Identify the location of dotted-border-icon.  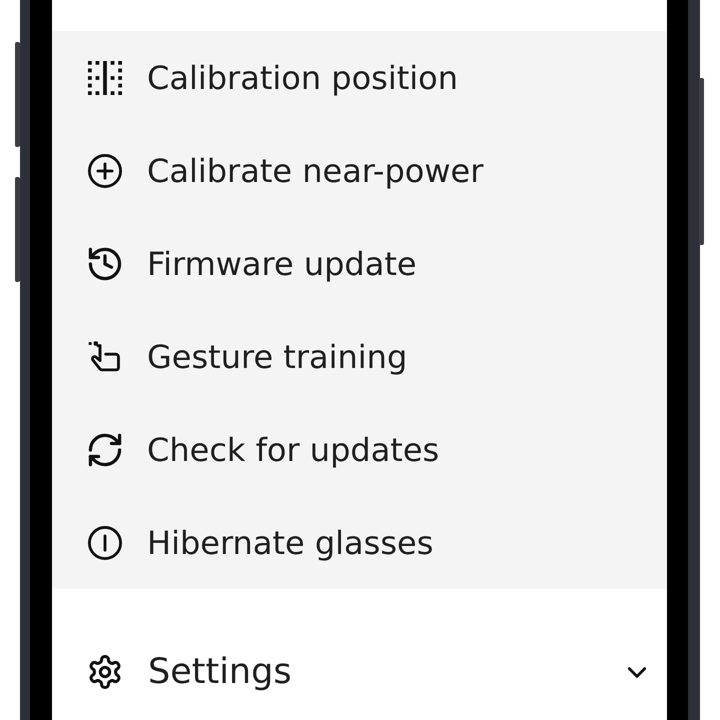
(105, 77).